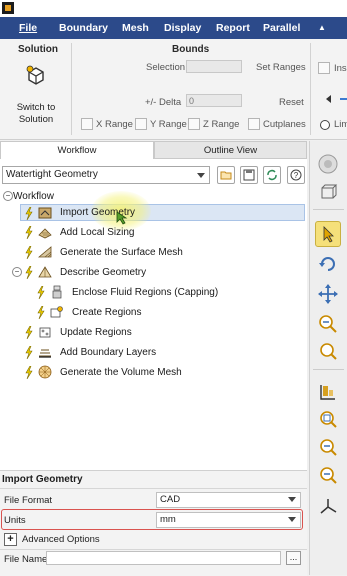  I want to click on selection-label: Selection, so click(166, 67).